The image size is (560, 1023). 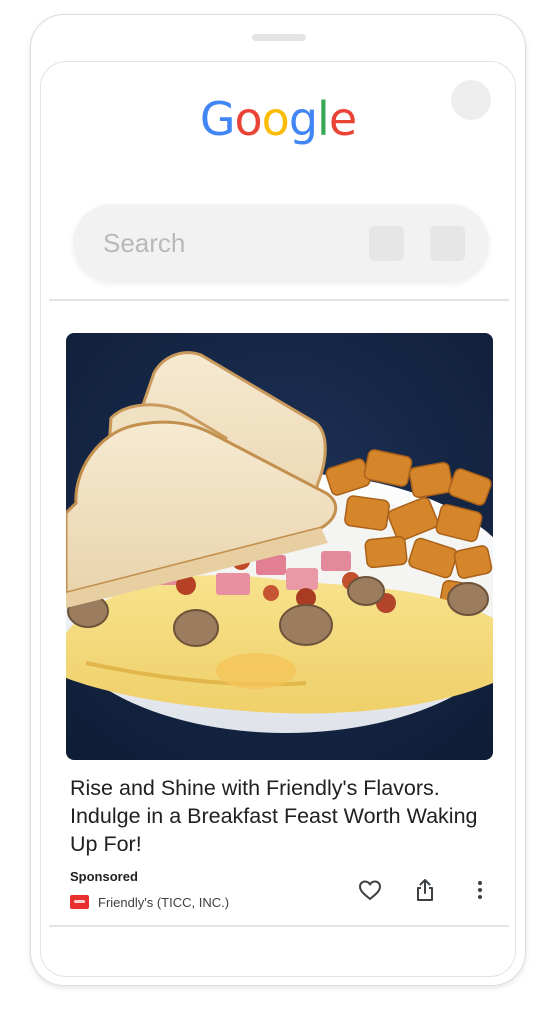 I want to click on advertiser-row: Friendly's (TICC, INC.), so click(x=149, y=902).